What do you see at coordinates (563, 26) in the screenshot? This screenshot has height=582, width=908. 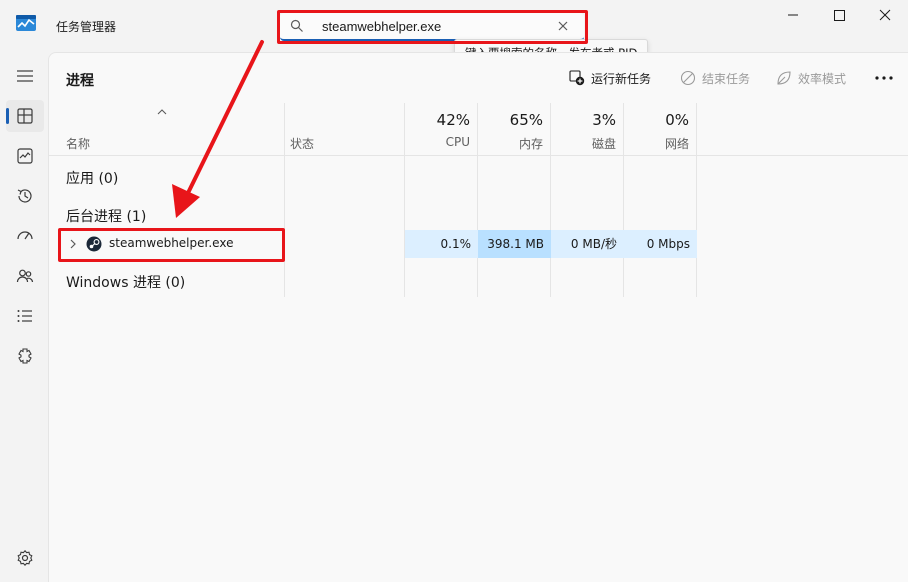 I see `clear-search-icon` at bounding box center [563, 26].